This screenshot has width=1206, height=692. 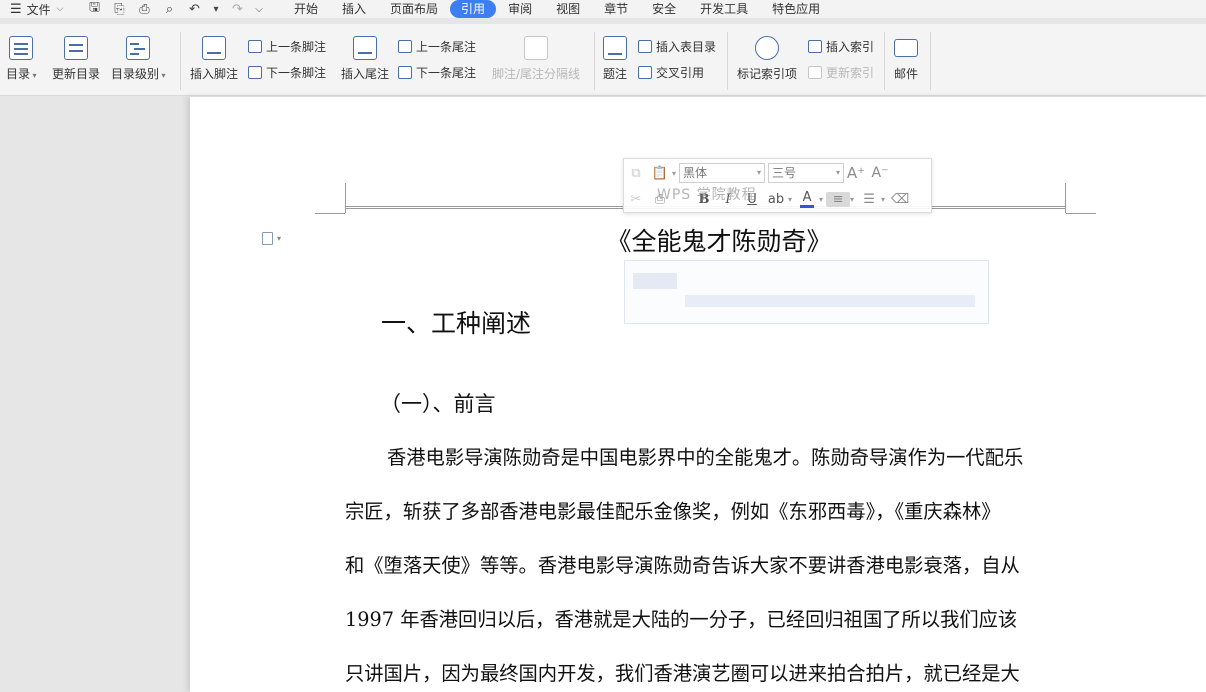 I want to click on tab-insert: 插入, so click(x=354, y=9).